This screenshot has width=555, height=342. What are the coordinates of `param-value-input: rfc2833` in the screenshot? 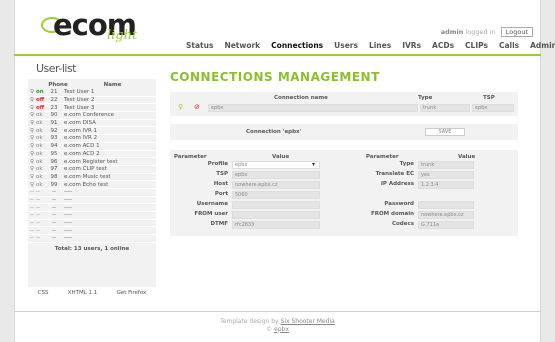 It's located at (276, 225).